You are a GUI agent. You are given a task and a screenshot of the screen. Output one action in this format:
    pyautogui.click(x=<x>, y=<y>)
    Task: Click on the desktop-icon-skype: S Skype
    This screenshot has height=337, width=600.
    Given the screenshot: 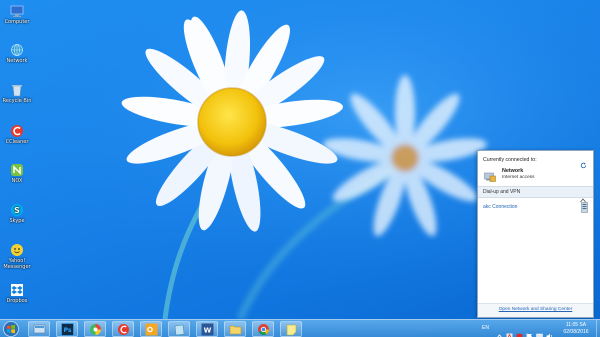 What is the action you would take?
    pyautogui.click(x=17, y=213)
    